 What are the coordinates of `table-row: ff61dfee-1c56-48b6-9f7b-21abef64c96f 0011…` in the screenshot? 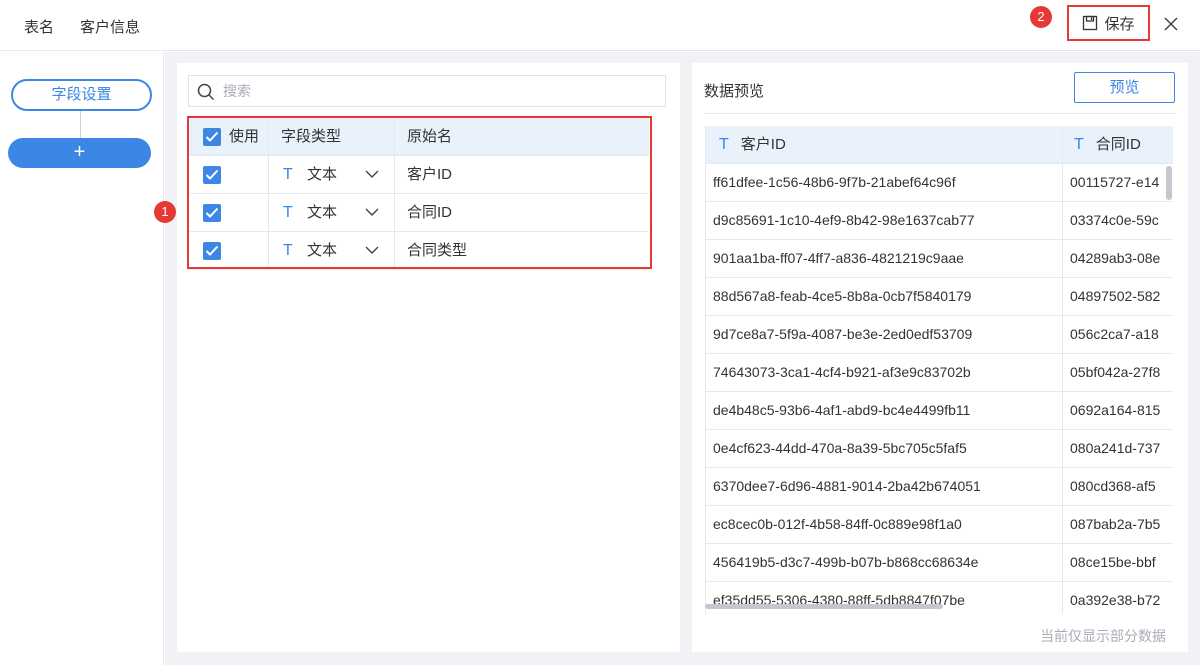 It's located at (939, 183).